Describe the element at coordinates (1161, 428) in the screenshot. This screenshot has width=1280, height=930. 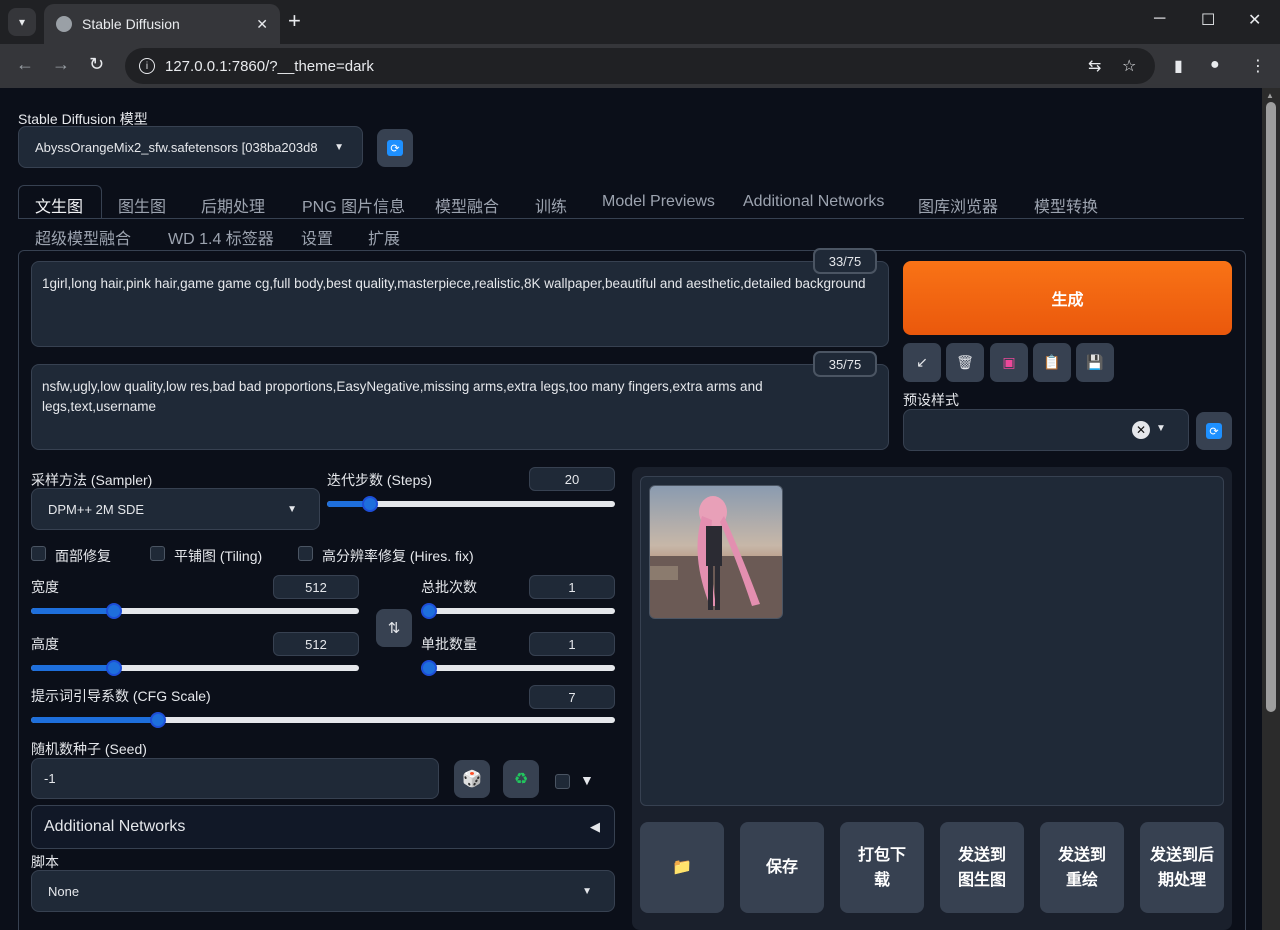
I see `chevron-down-icon: ▼` at that location.